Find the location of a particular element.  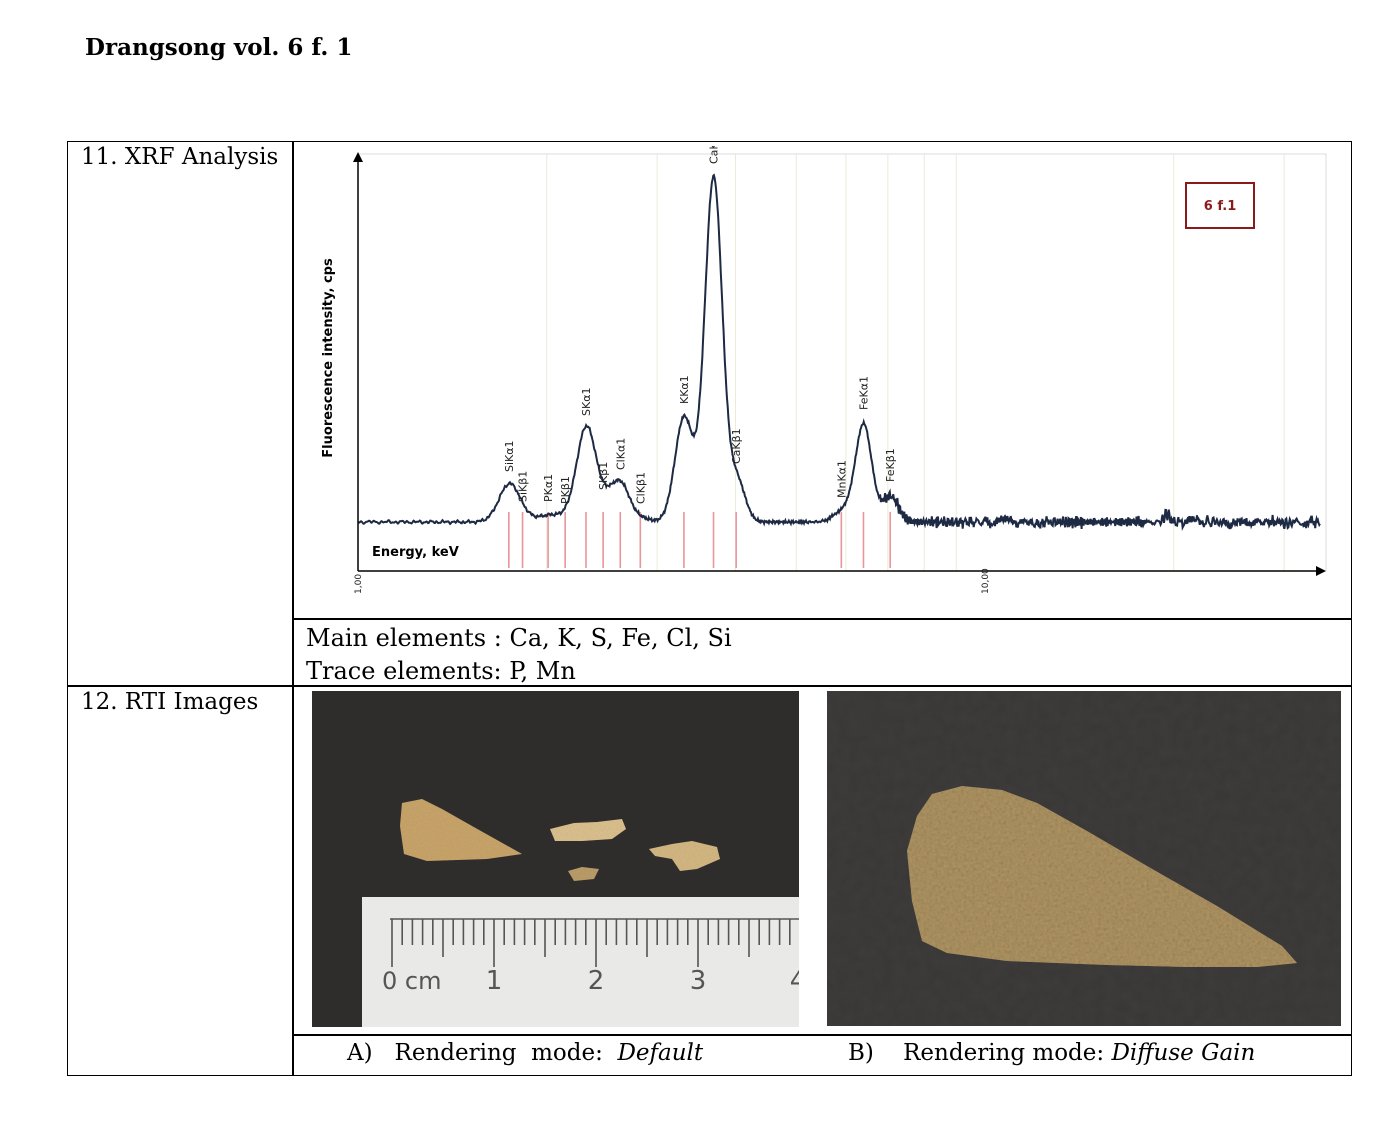

ruler-label-2: 2 is located at coordinates (596, 981).